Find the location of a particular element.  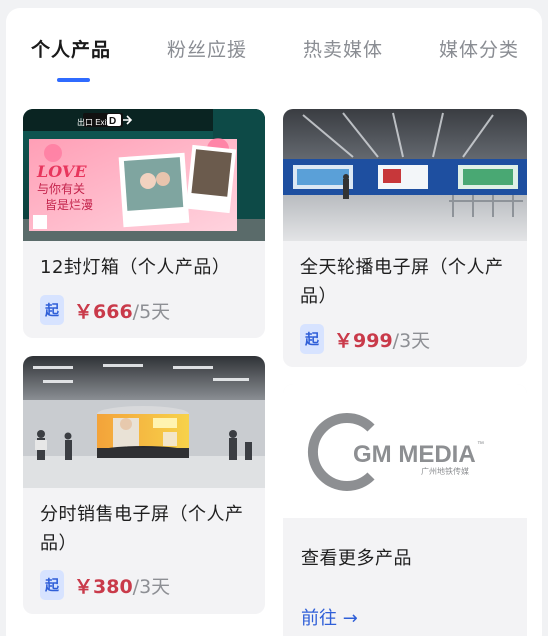

price-value: ￥999 is located at coordinates (363, 340).